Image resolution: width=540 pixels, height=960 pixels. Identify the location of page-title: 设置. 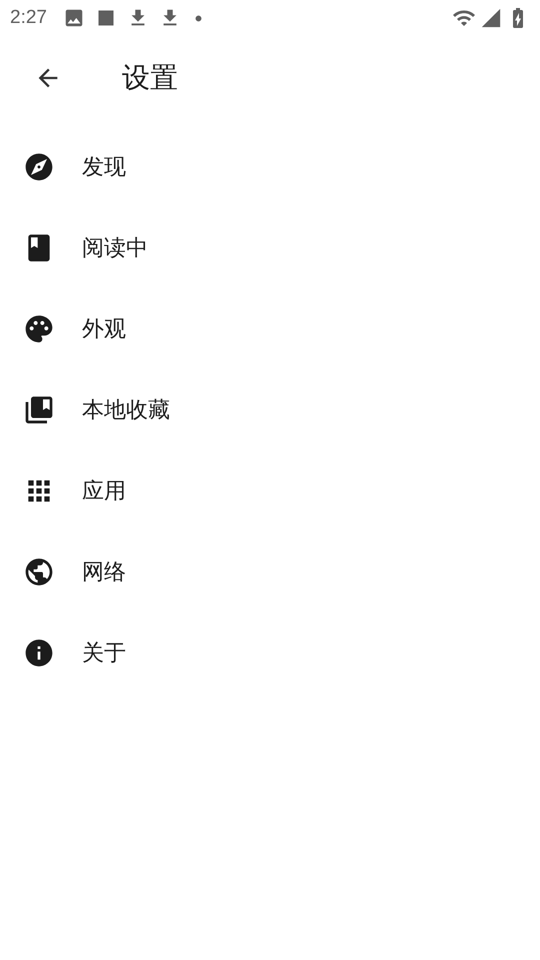
(150, 78).